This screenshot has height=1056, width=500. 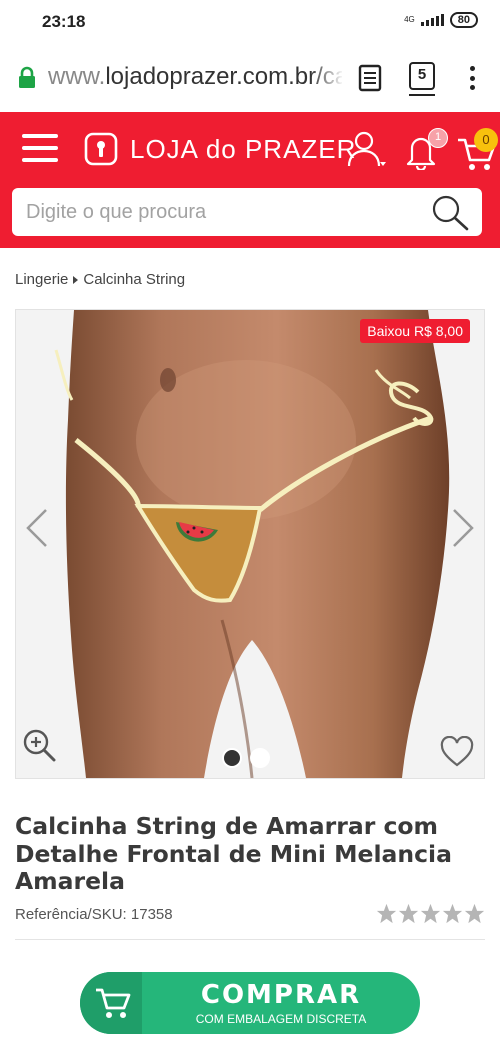 I want to click on overflow-menu-icon, so click(x=472, y=78).